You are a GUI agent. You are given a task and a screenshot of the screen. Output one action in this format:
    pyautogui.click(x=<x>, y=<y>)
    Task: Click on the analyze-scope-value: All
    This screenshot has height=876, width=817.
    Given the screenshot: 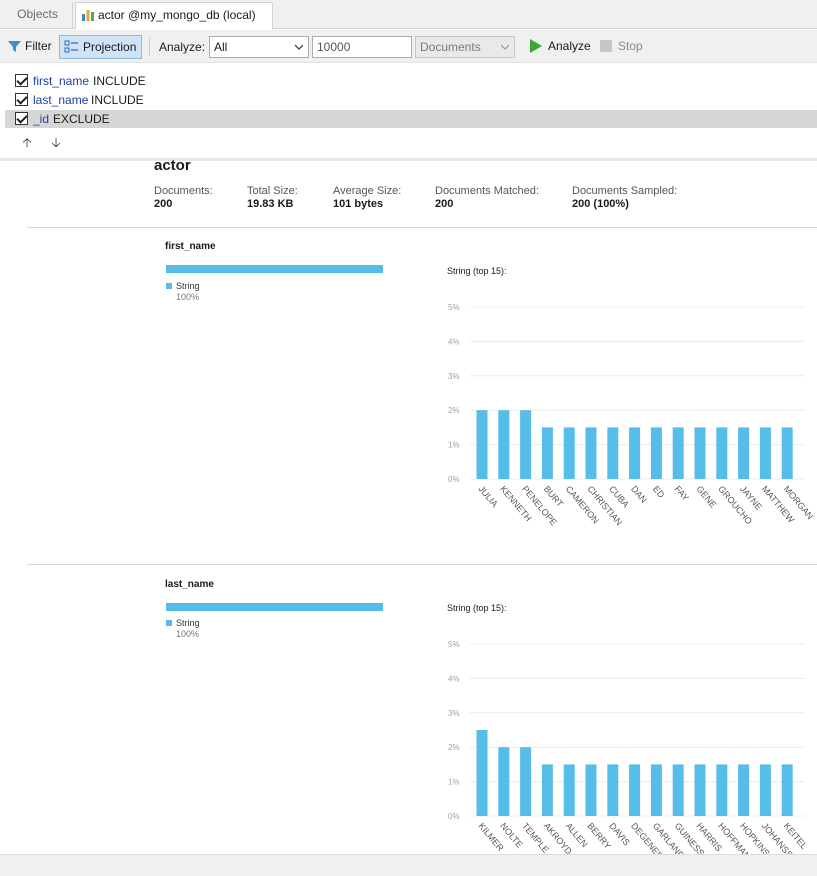 What is the action you would take?
    pyautogui.click(x=221, y=47)
    